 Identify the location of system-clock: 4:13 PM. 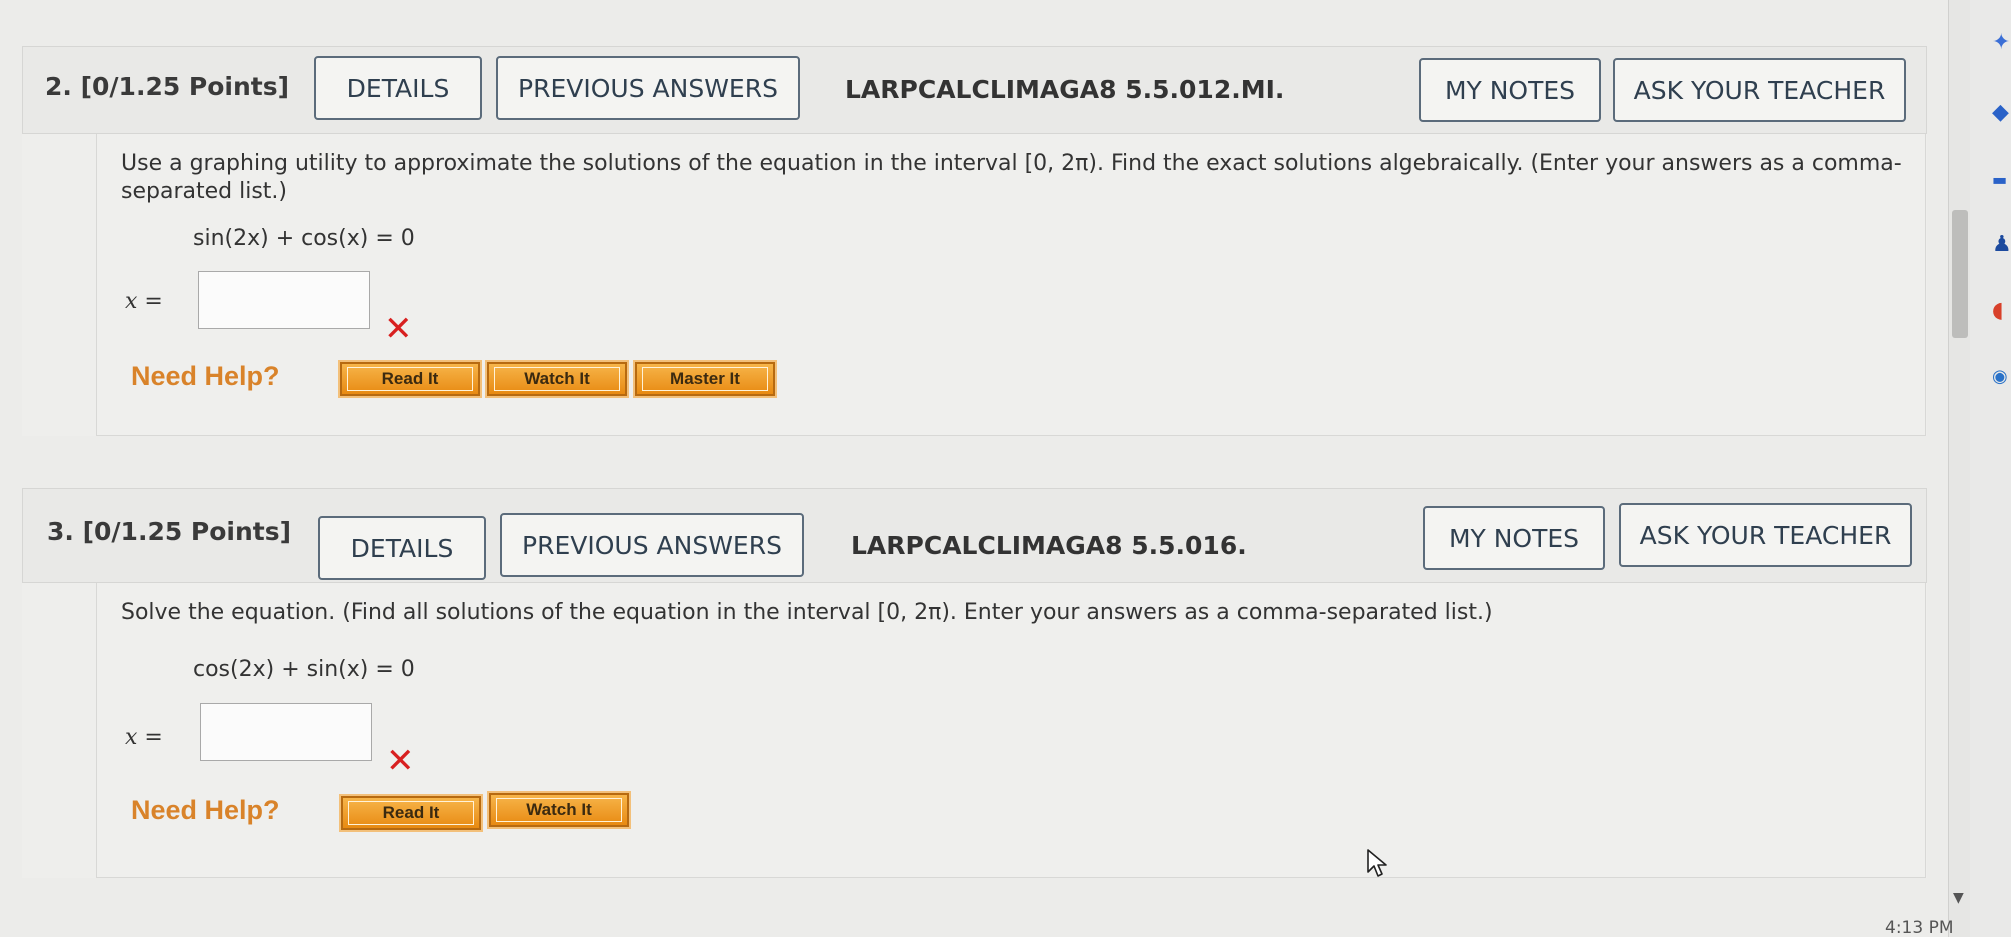
(1919, 927).